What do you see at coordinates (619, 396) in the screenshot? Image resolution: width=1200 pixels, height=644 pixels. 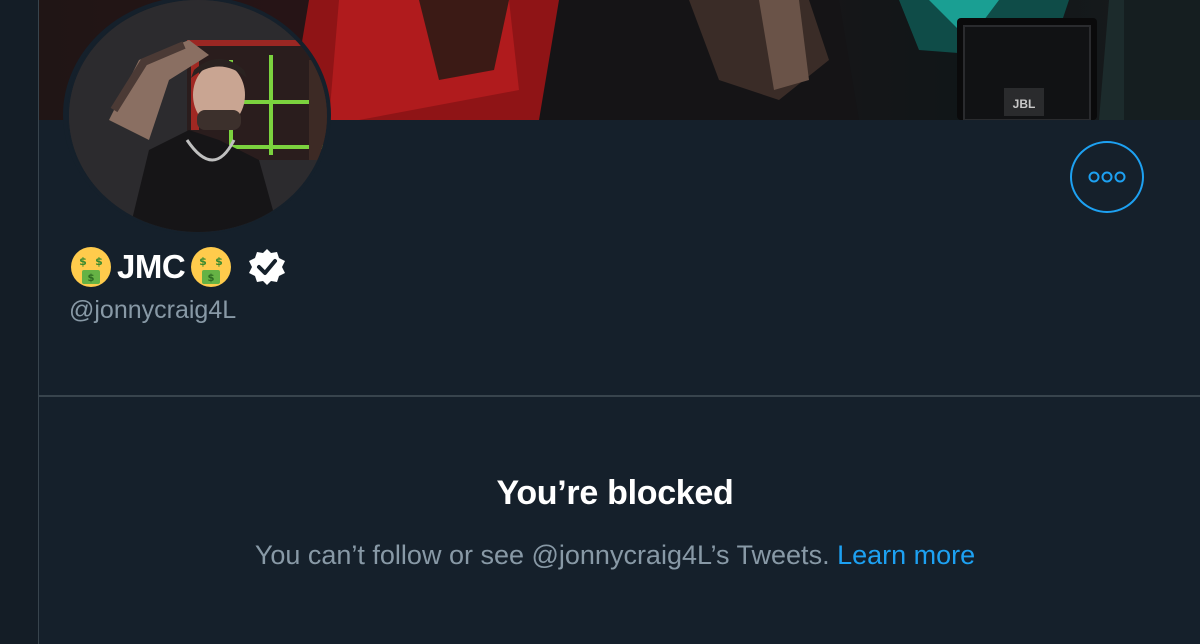 I see `divider` at bounding box center [619, 396].